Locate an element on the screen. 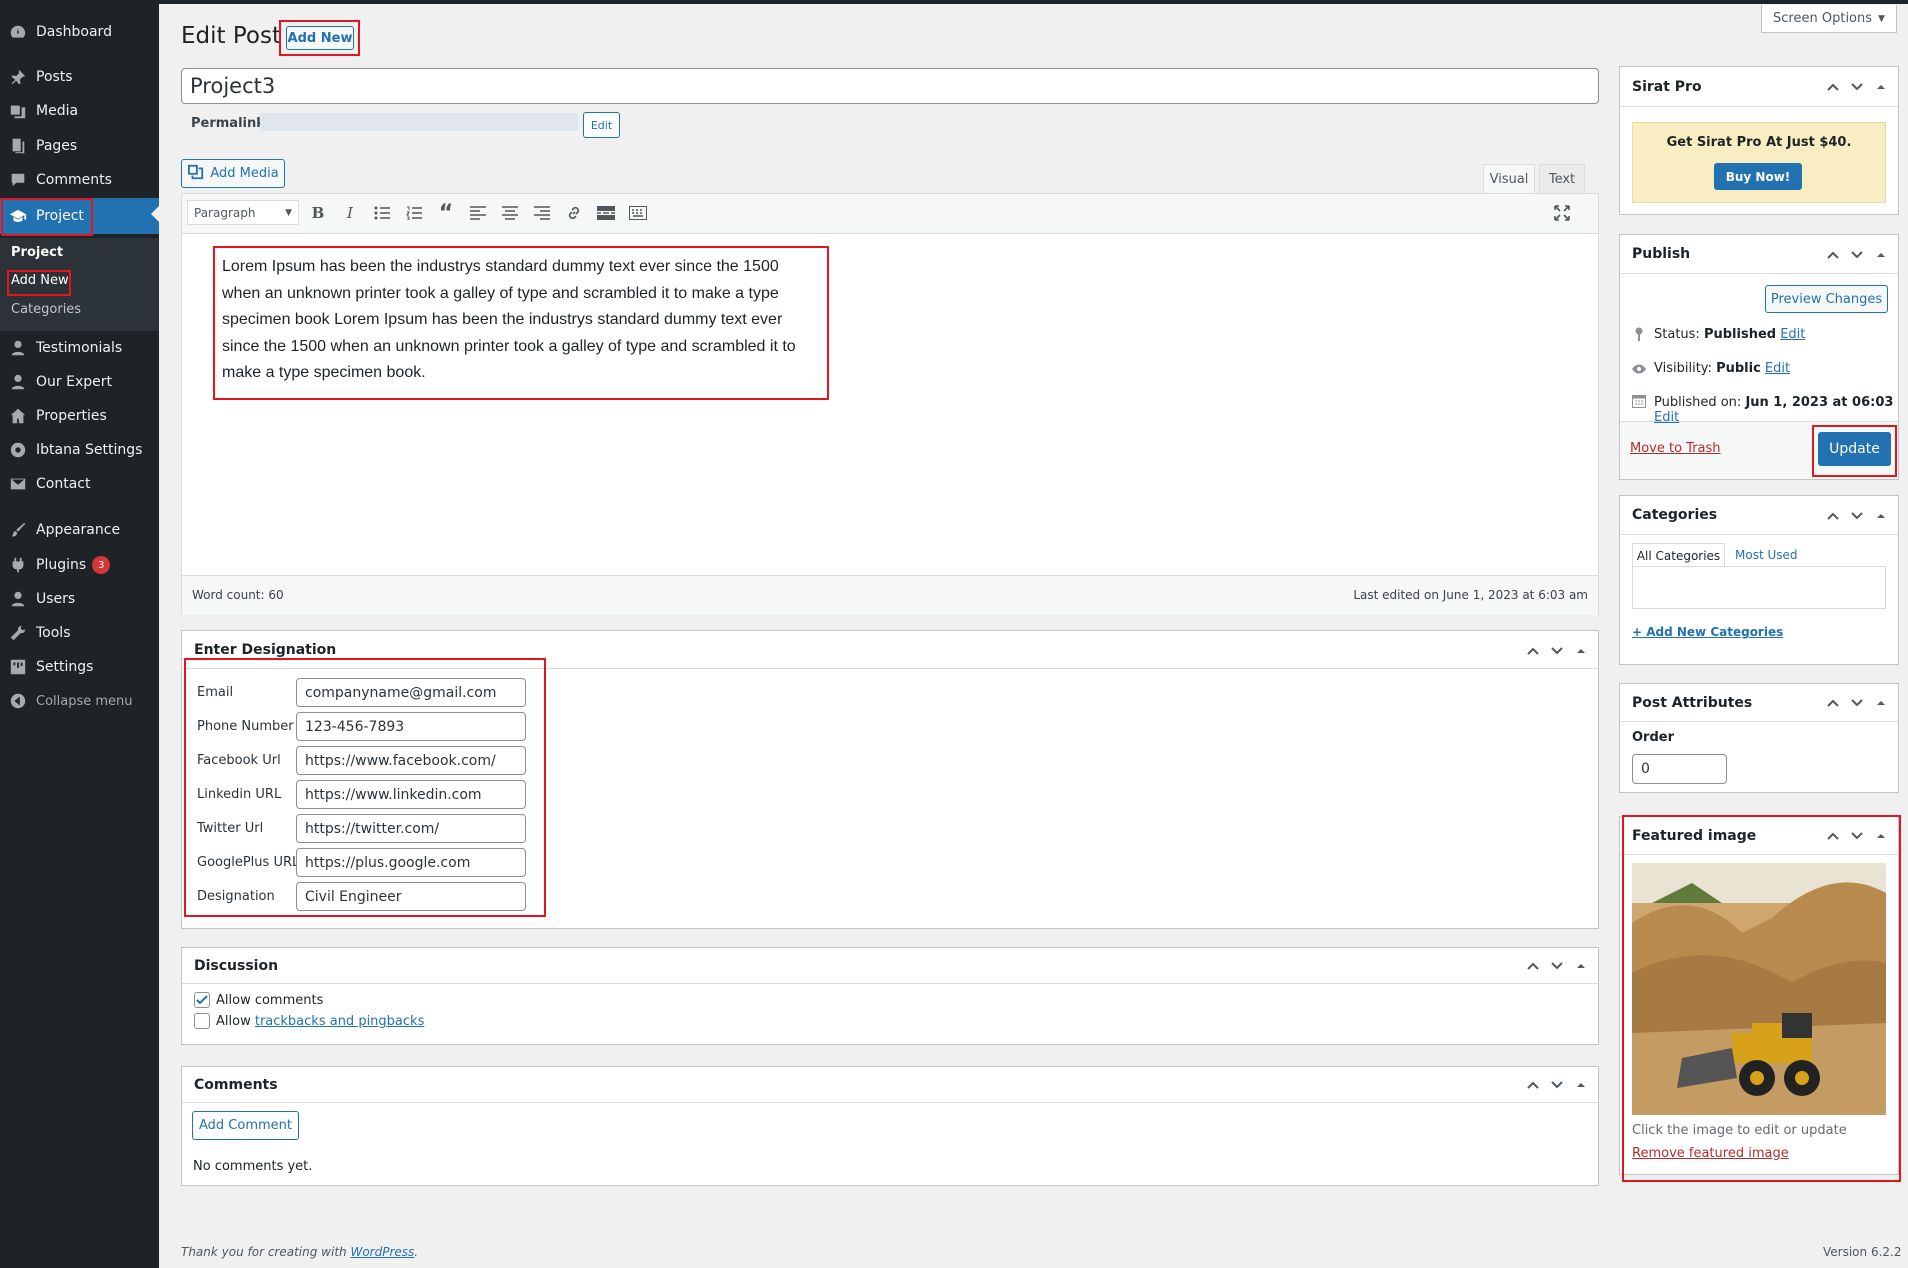 The height and width of the screenshot is (1268, 1908). facebook-url-field: https://www.facebook.com/ is located at coordinates (411, 760).